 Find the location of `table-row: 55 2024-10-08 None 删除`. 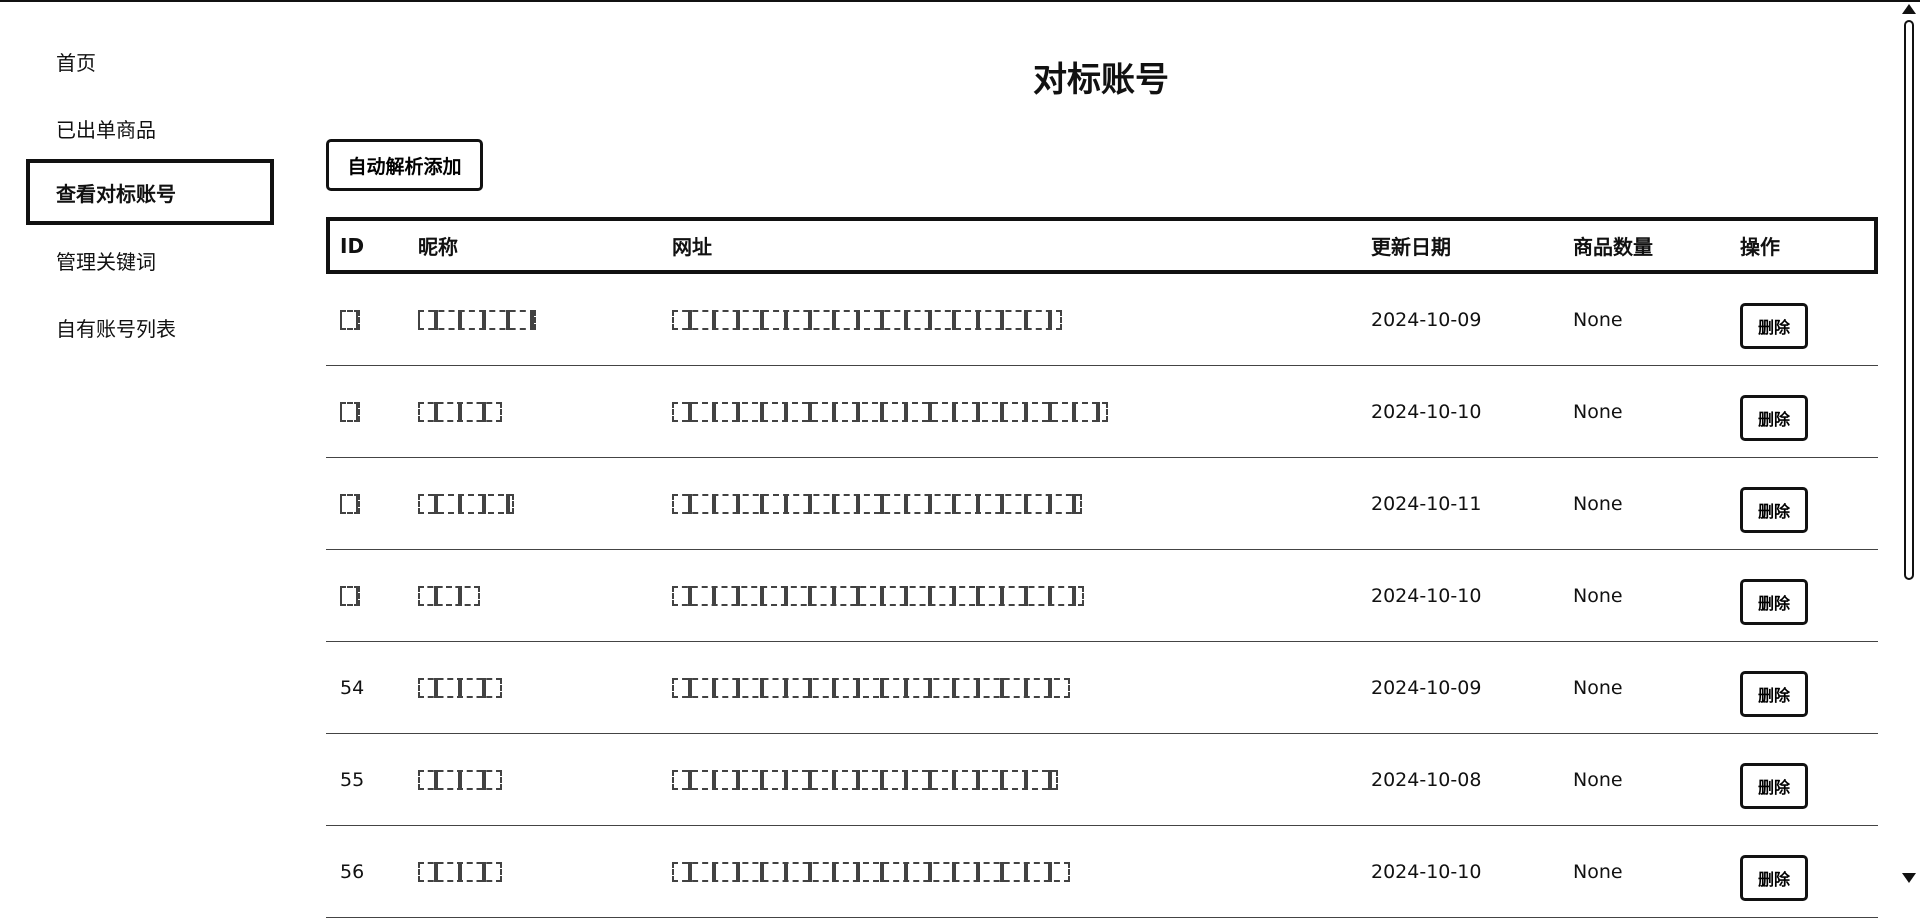

table-row: 55 2024-10-08 None 删除 is located at coordinates (1102, 780).